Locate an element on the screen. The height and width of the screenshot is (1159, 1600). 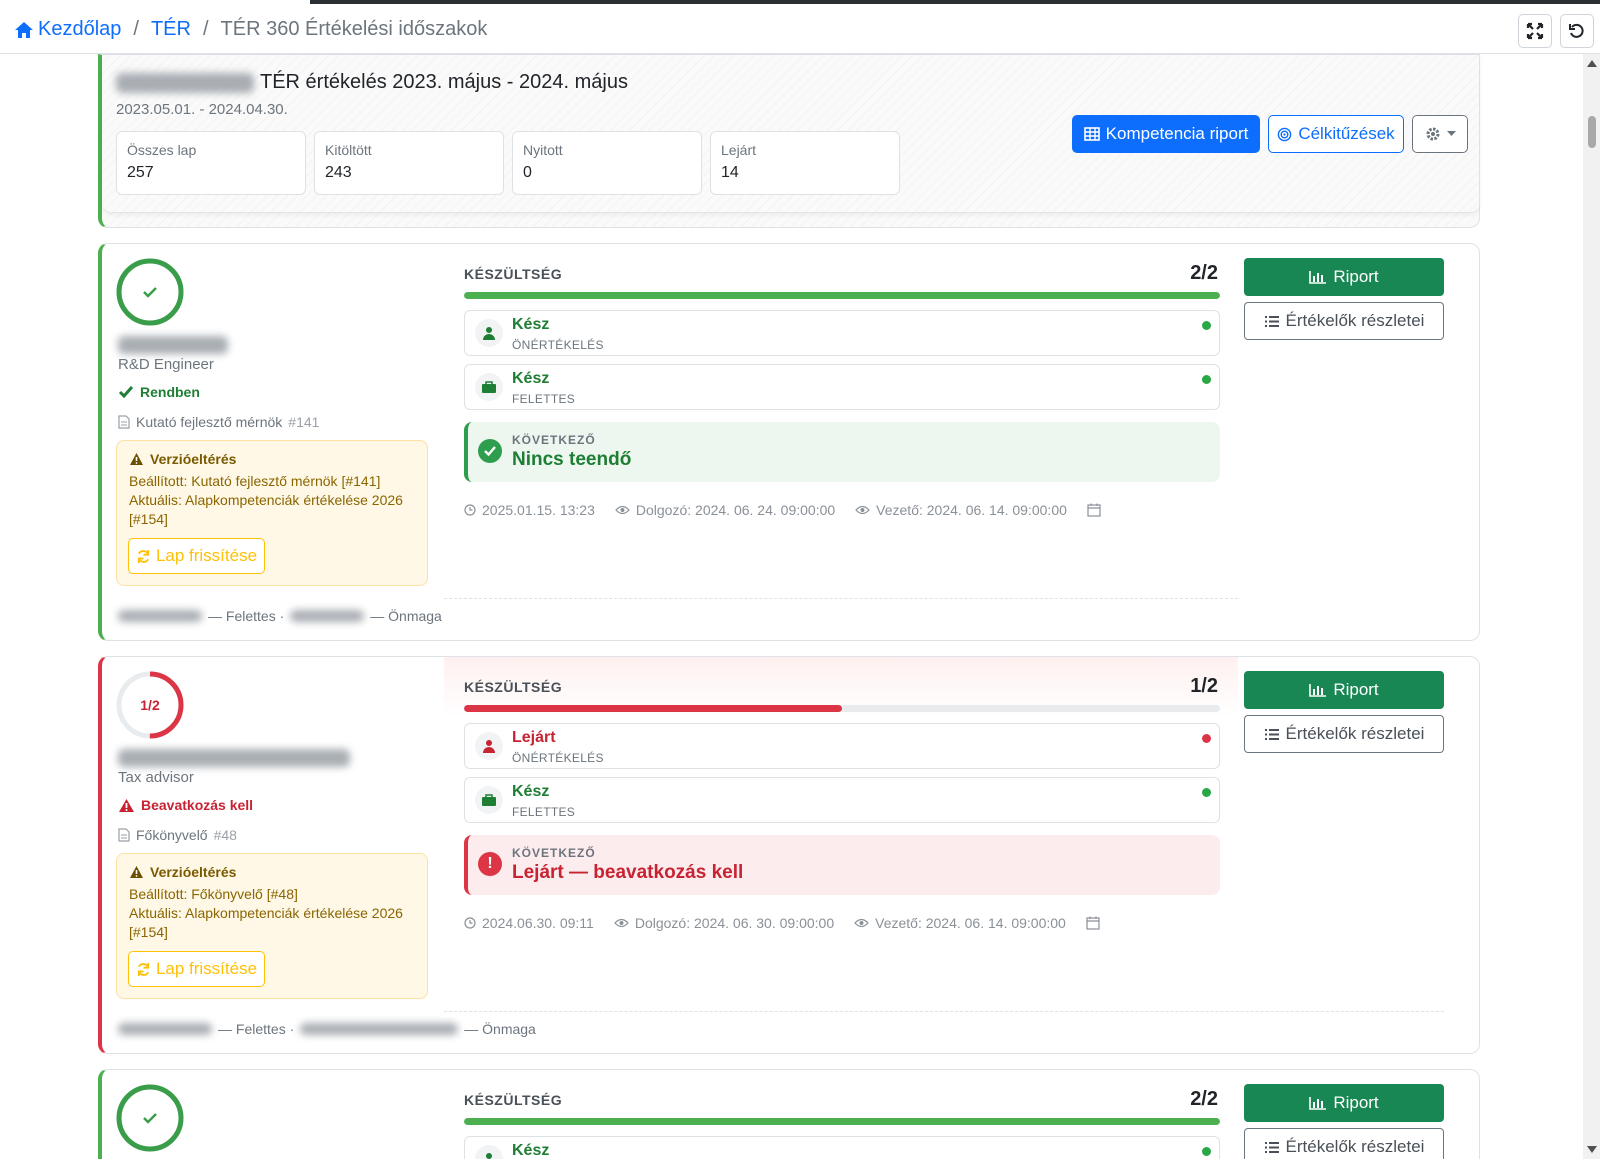
step-self-evaluation: Lejárt ÖNÉRTÉKELÉS is located at coordinates (842, 746).